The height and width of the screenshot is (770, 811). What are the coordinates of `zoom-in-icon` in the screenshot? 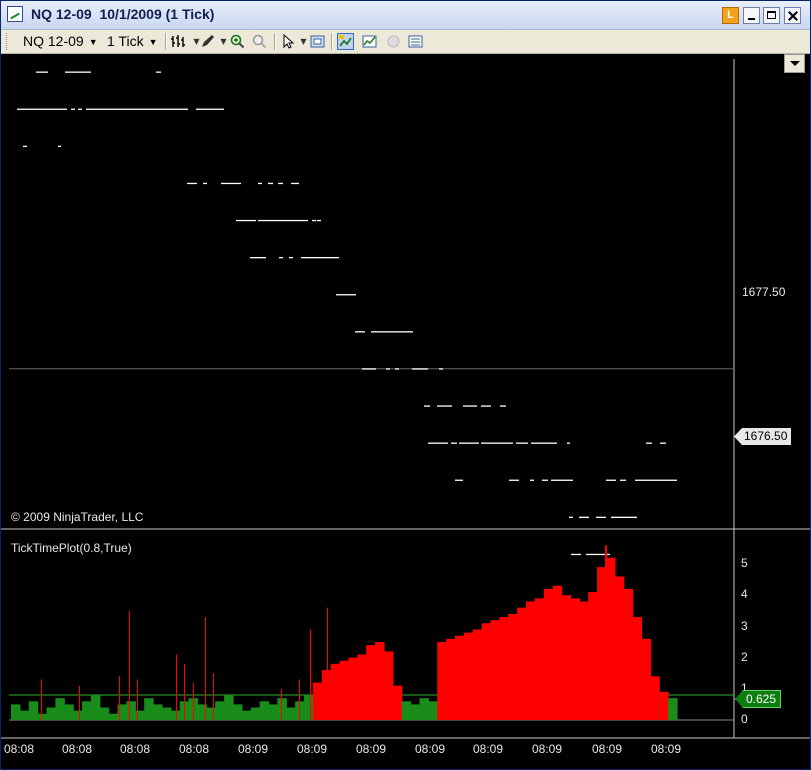 It's located at (237, 41).